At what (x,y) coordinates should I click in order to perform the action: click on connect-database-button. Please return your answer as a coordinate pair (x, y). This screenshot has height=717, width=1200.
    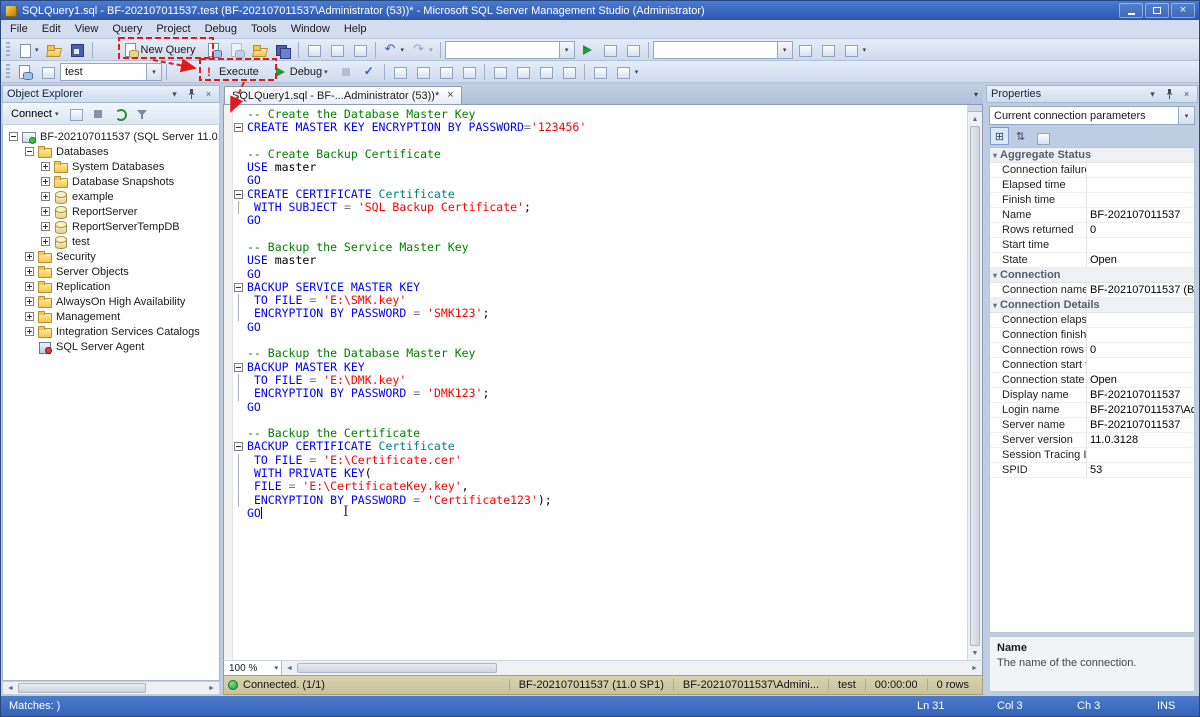
    Looking at the image, I should click on (25, 72).